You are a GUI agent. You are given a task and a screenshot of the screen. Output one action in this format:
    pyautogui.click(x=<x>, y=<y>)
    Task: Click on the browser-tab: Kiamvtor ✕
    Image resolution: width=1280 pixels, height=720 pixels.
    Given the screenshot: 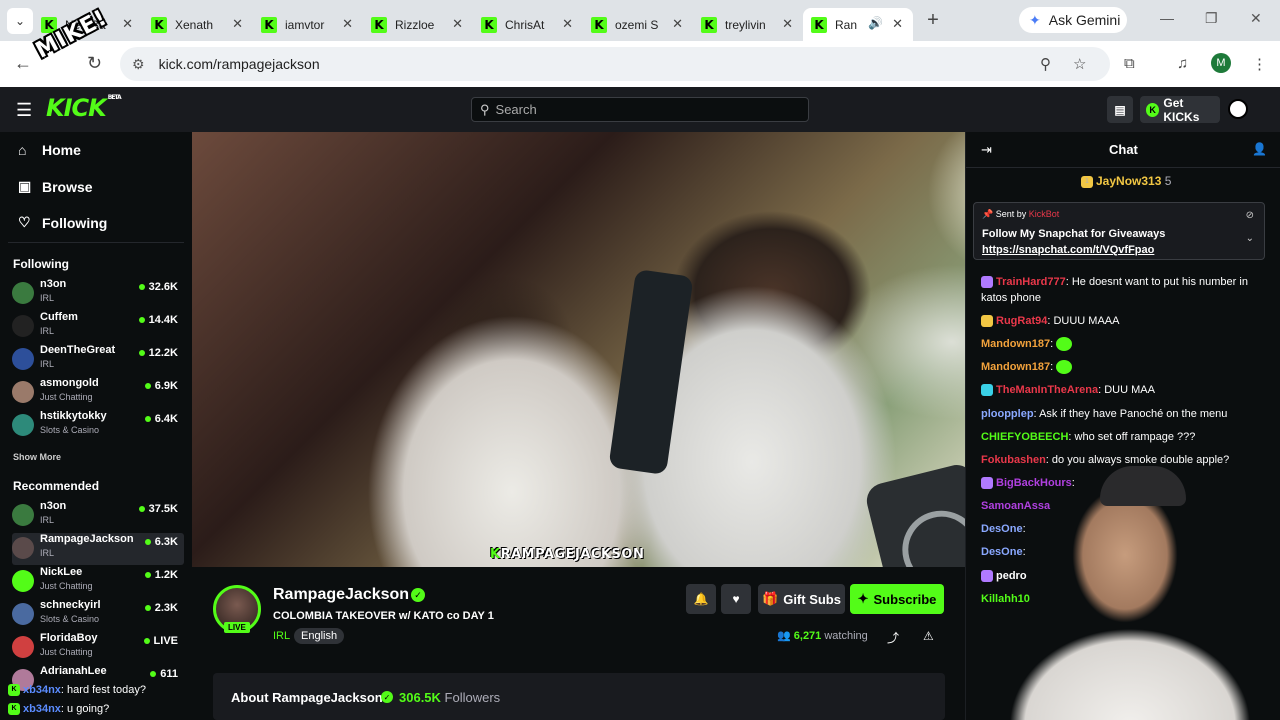 What is the action you would take?
    pyautogui.click(x=308, y=24)
    